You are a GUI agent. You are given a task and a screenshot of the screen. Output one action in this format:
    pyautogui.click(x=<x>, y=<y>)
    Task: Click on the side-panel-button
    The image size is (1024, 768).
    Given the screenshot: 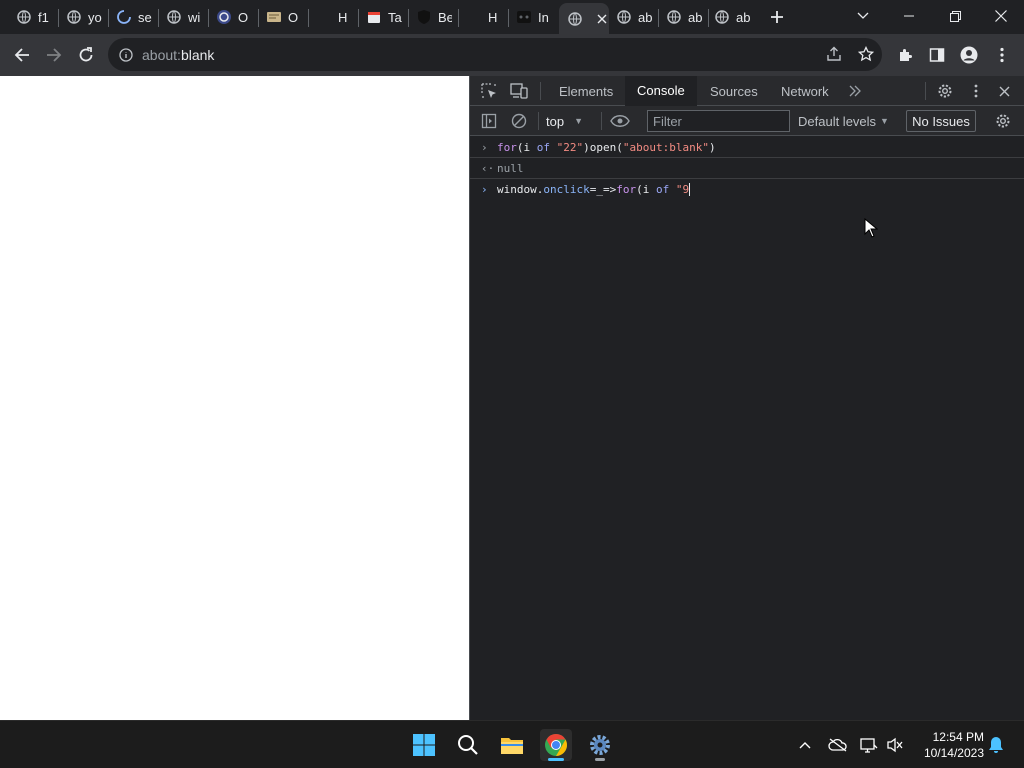 What is the action you would take?
    pyautogui.click(x=937, y=55)
    